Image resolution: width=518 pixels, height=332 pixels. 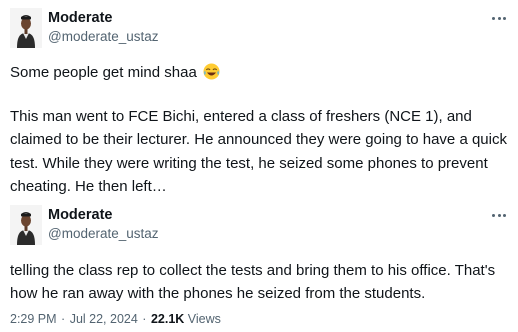 I want to click on views-count: 22.1K, so click(x=167, y=319).